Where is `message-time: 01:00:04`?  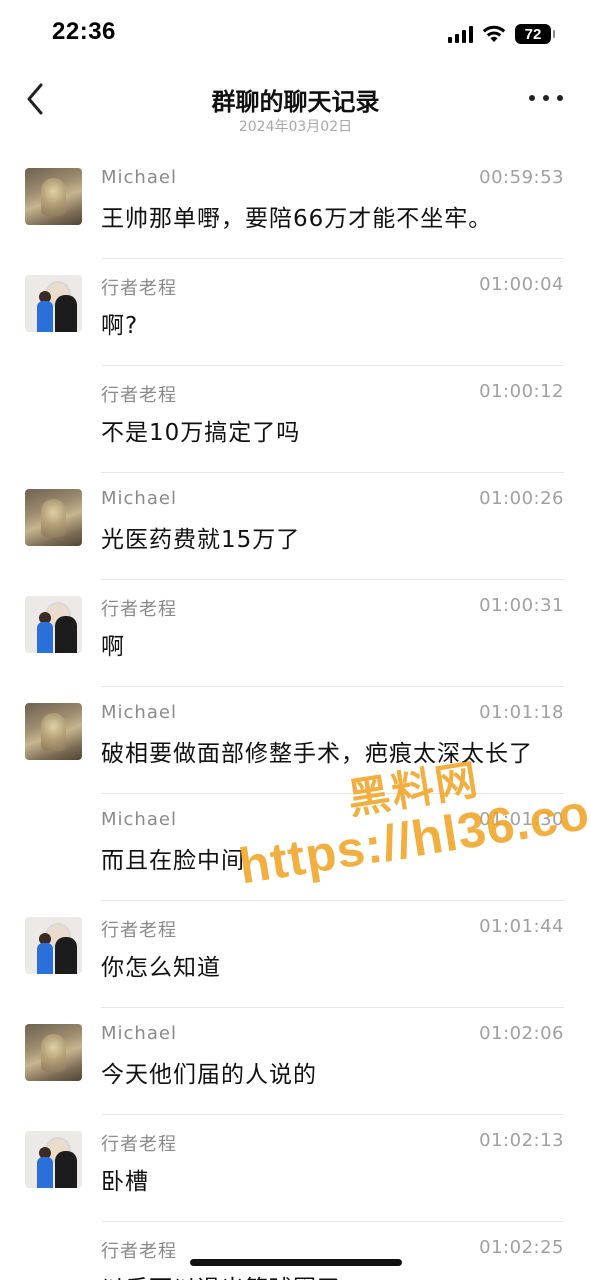 message-time: 01:00:04 is located at coordinates (521, 284).